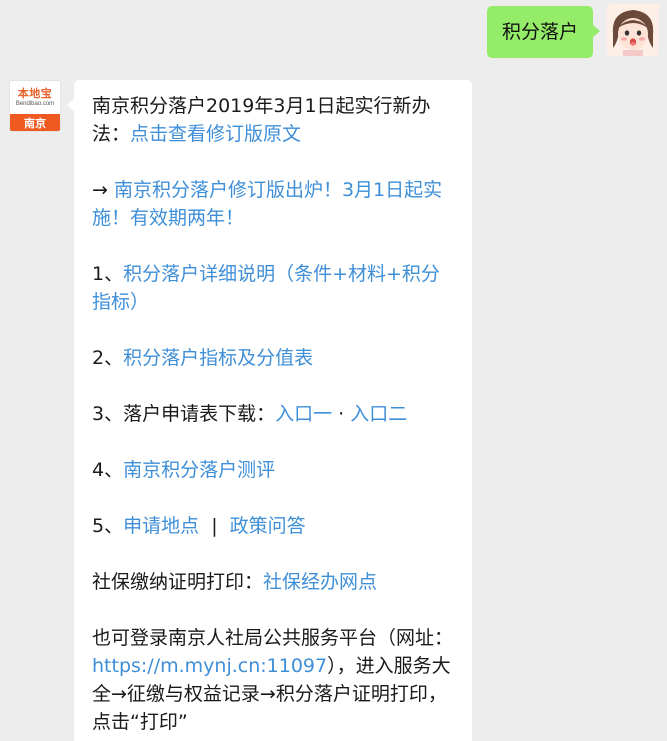 Image resolution: width=667 pixels, height=741 pixels. What do you see at coordinates (161, 526) in the screenshot?
I see `application-location-link: 申请地点` at bounding box center [161, 526].